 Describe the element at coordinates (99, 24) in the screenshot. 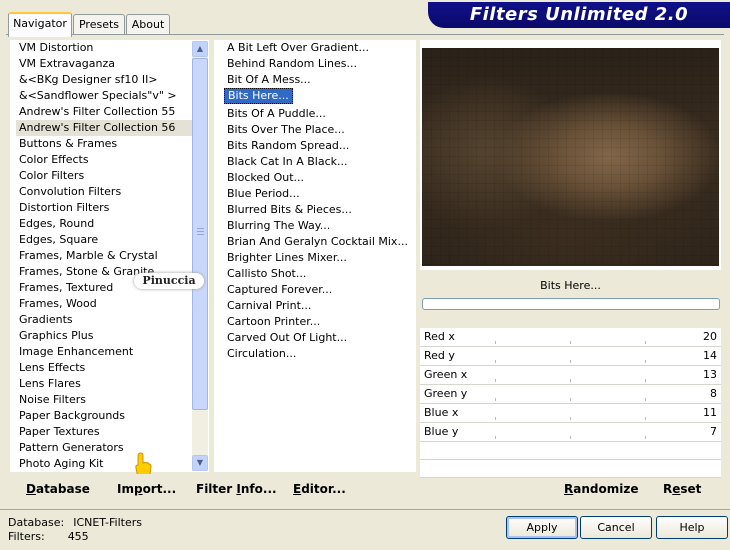

I see `tab-presets: Presets` at that location.